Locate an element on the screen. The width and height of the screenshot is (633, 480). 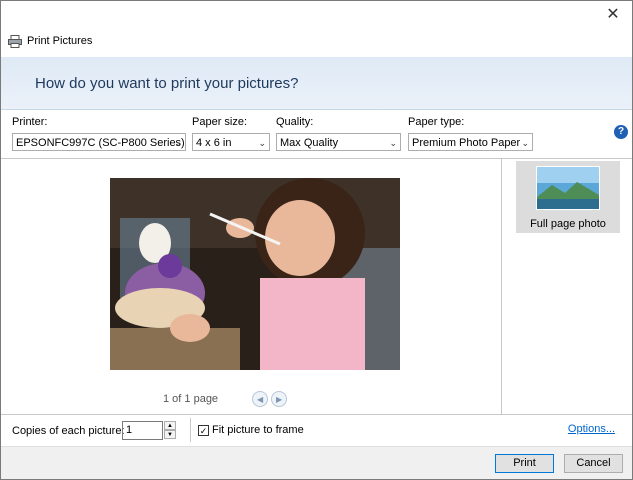
quality-control: Quality: Max Quality ⌄ is located at coordinates (338, 133).